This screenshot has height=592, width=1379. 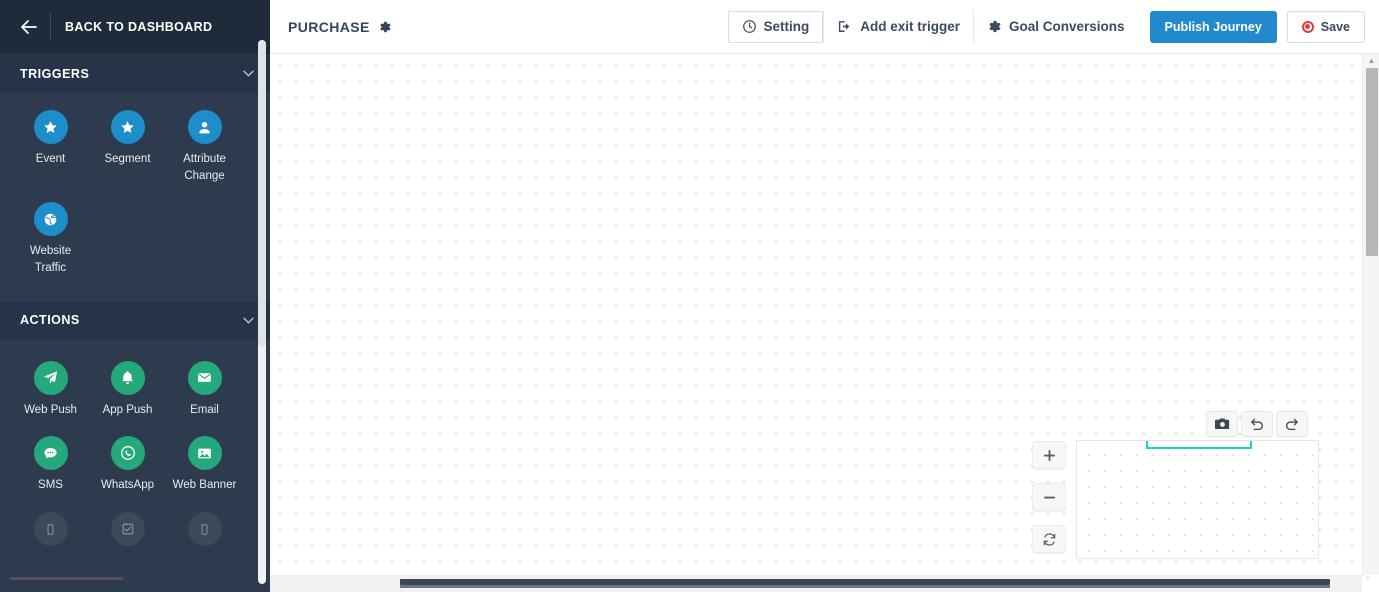 I want to click on add-exit-trigger-label: Add exit trigger, so click(x=910, y=26).